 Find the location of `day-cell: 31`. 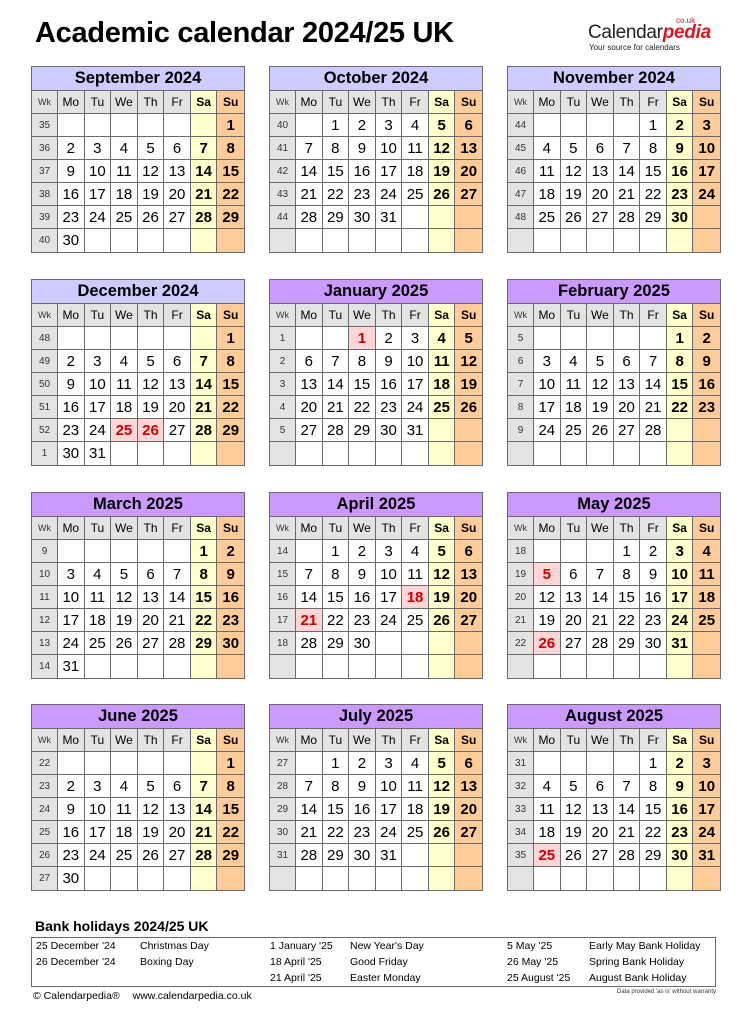

day-cell: 31 is located at coordinates (389, 217).